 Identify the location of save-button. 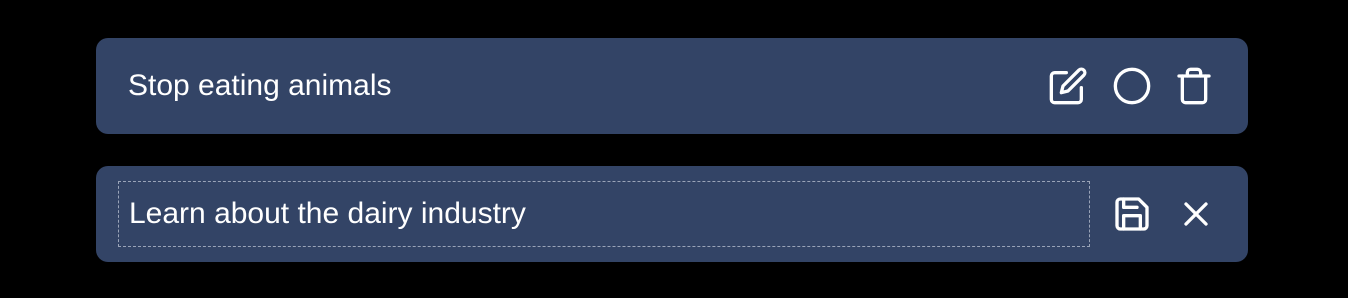
(1132, 214).